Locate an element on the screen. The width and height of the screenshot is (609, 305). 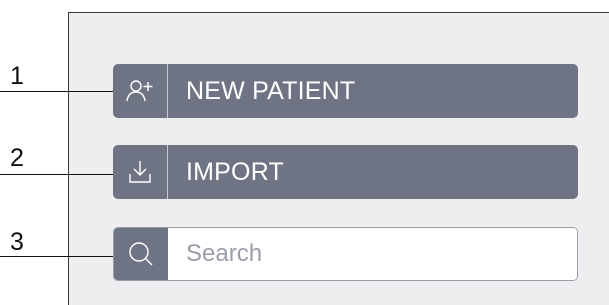
search-icon-cell is located at coordinates (141, 254).